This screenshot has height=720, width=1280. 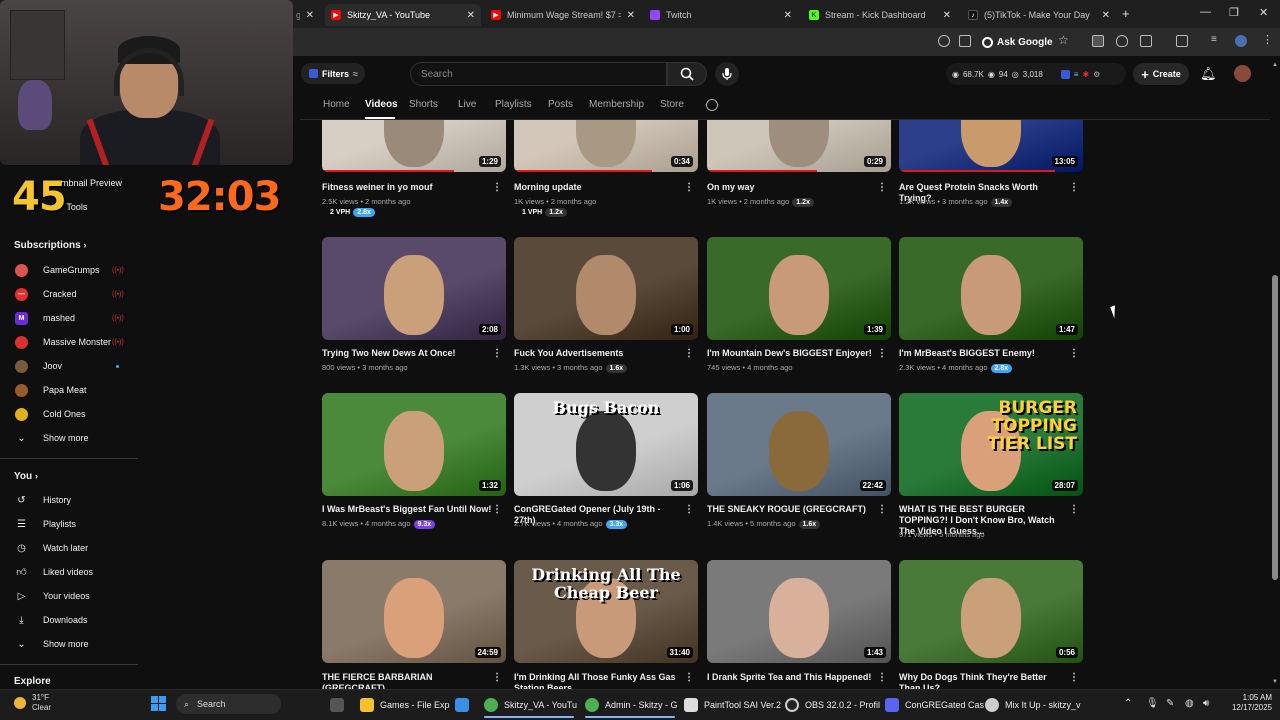 I want to click on video-thumbnail: 2:08, so click(x=414, y=288).